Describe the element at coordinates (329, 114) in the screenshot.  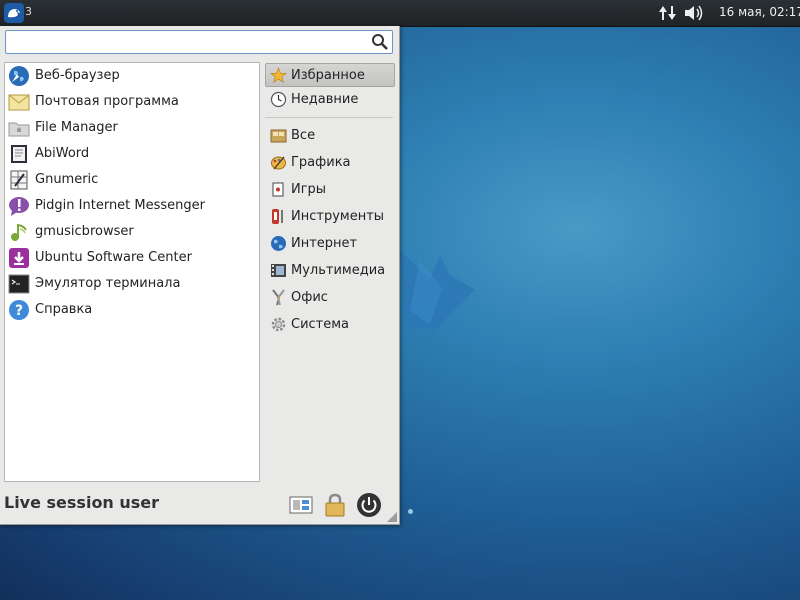
I see `category-separator` at that location.